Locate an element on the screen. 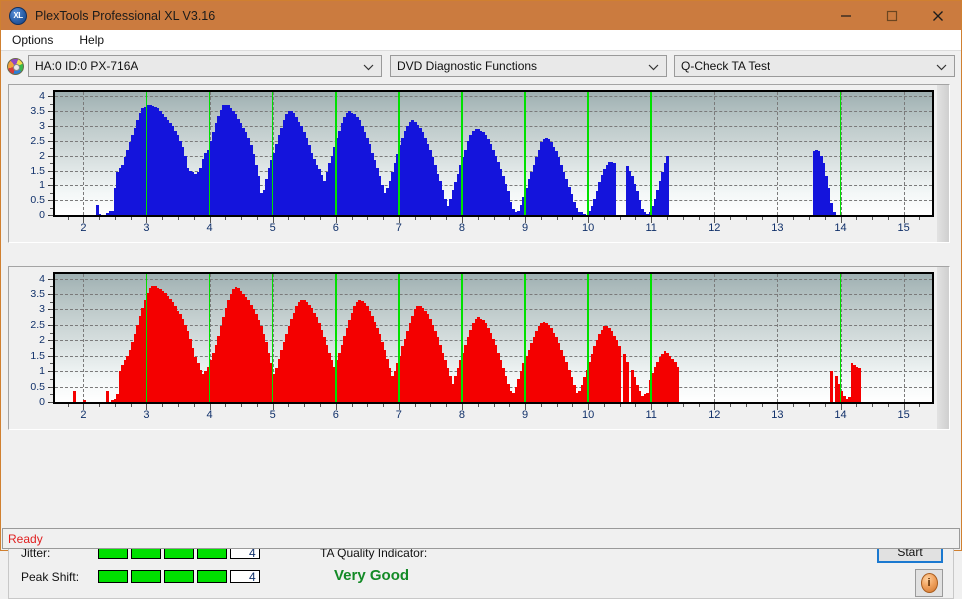  y-axis-label: 0.5 is located at coordinates (37, 386).